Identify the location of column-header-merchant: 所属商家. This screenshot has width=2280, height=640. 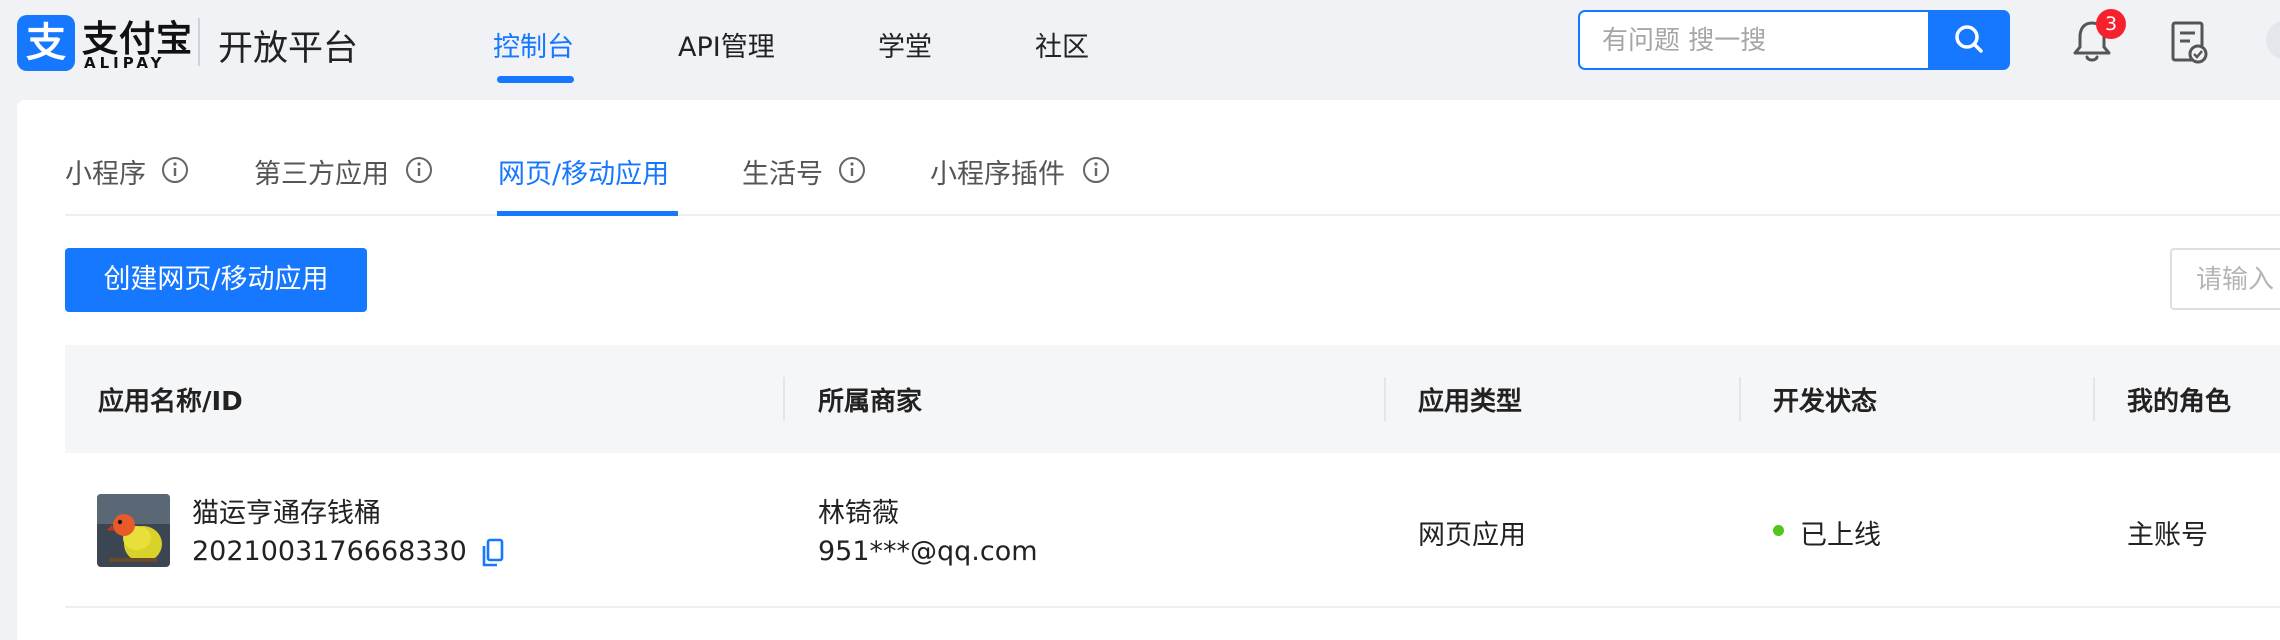
(870, 399).